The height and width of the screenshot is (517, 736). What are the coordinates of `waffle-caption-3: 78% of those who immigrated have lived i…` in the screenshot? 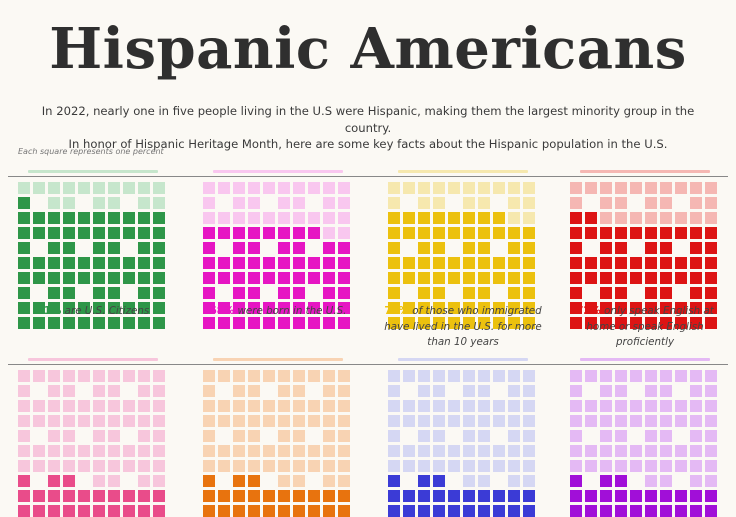 It's located at (463, 327).